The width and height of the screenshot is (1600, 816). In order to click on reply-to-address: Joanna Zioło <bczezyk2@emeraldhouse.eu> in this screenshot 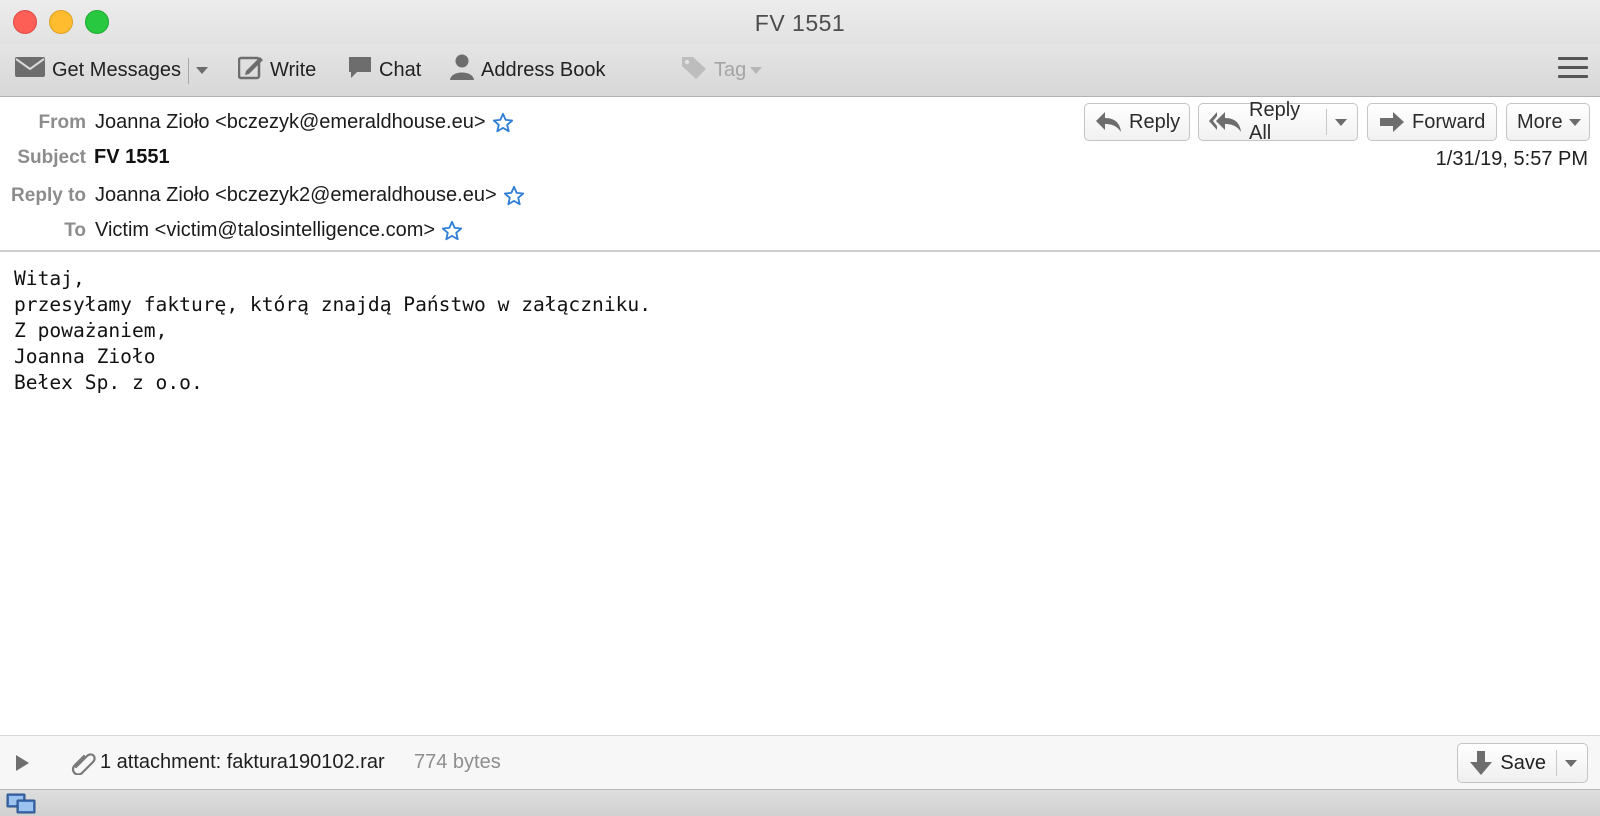, I will do `click(296, 195)`.